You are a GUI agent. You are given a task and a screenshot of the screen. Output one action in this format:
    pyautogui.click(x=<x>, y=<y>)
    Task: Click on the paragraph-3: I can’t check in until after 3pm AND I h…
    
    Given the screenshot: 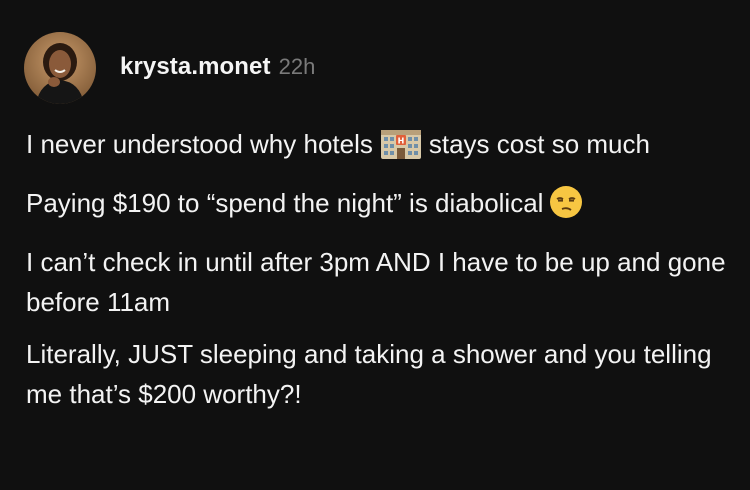 What is the action you would take?
    pyautogui.click(x=376, y=282)
    